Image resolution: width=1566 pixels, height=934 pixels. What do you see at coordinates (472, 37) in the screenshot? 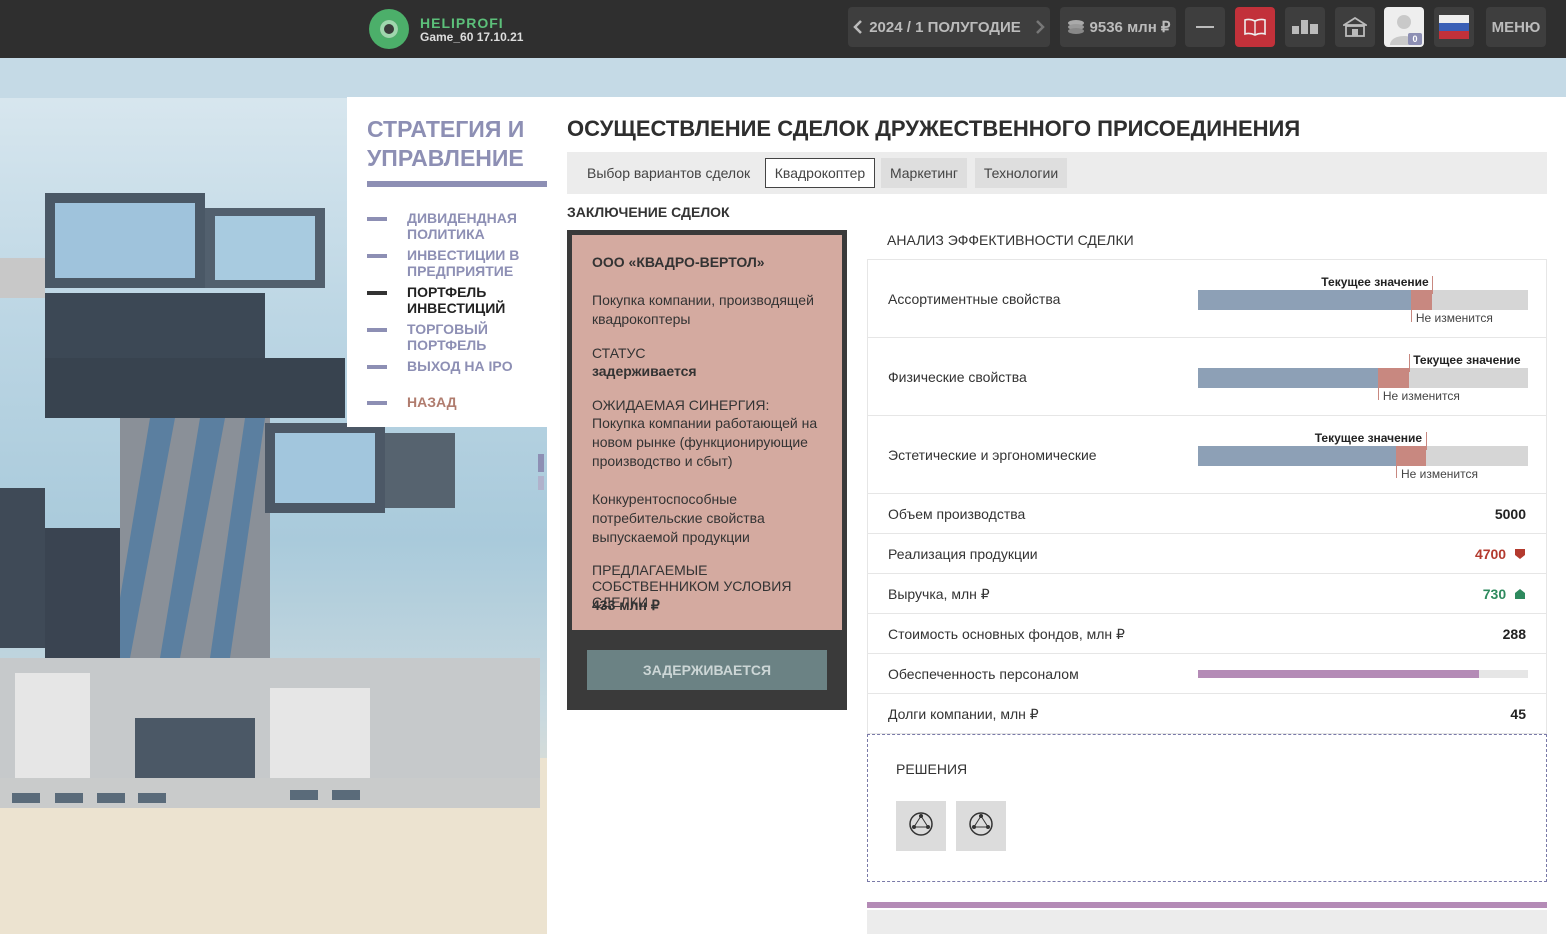
I see `game-id: Game_60 17.10.21` at bounding box center [472, 37].